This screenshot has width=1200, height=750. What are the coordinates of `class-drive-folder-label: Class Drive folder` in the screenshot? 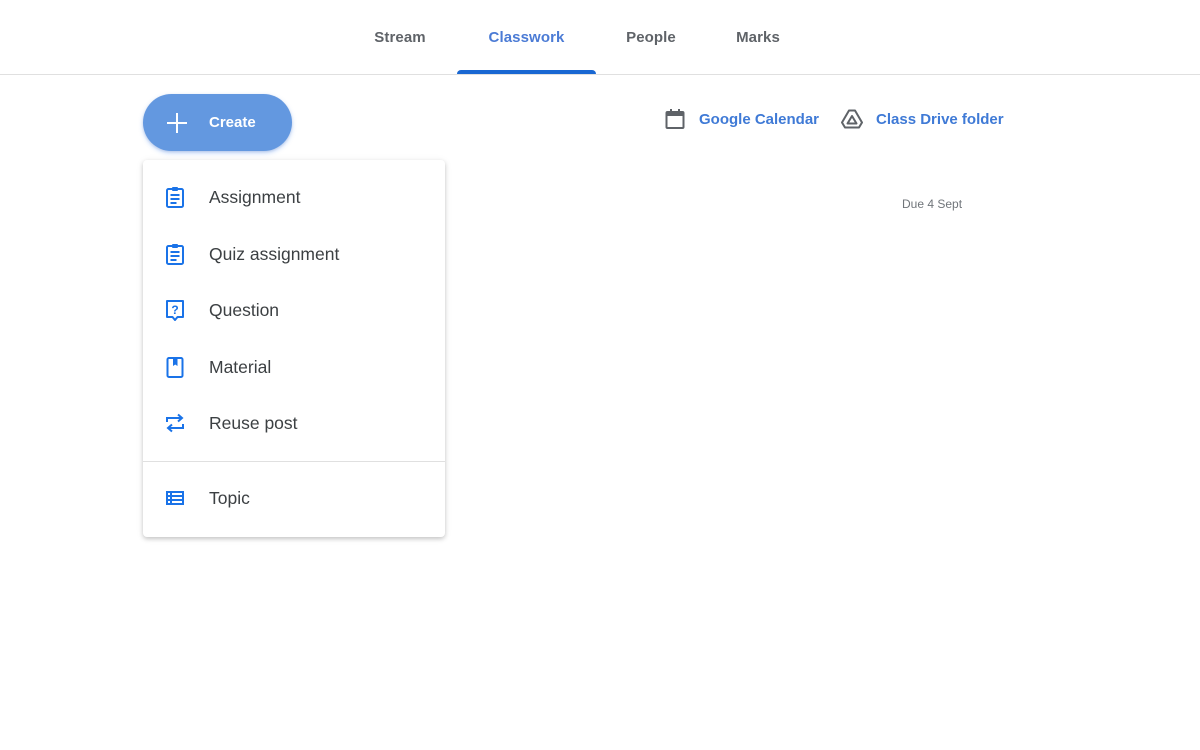 It's located at (940, 119).